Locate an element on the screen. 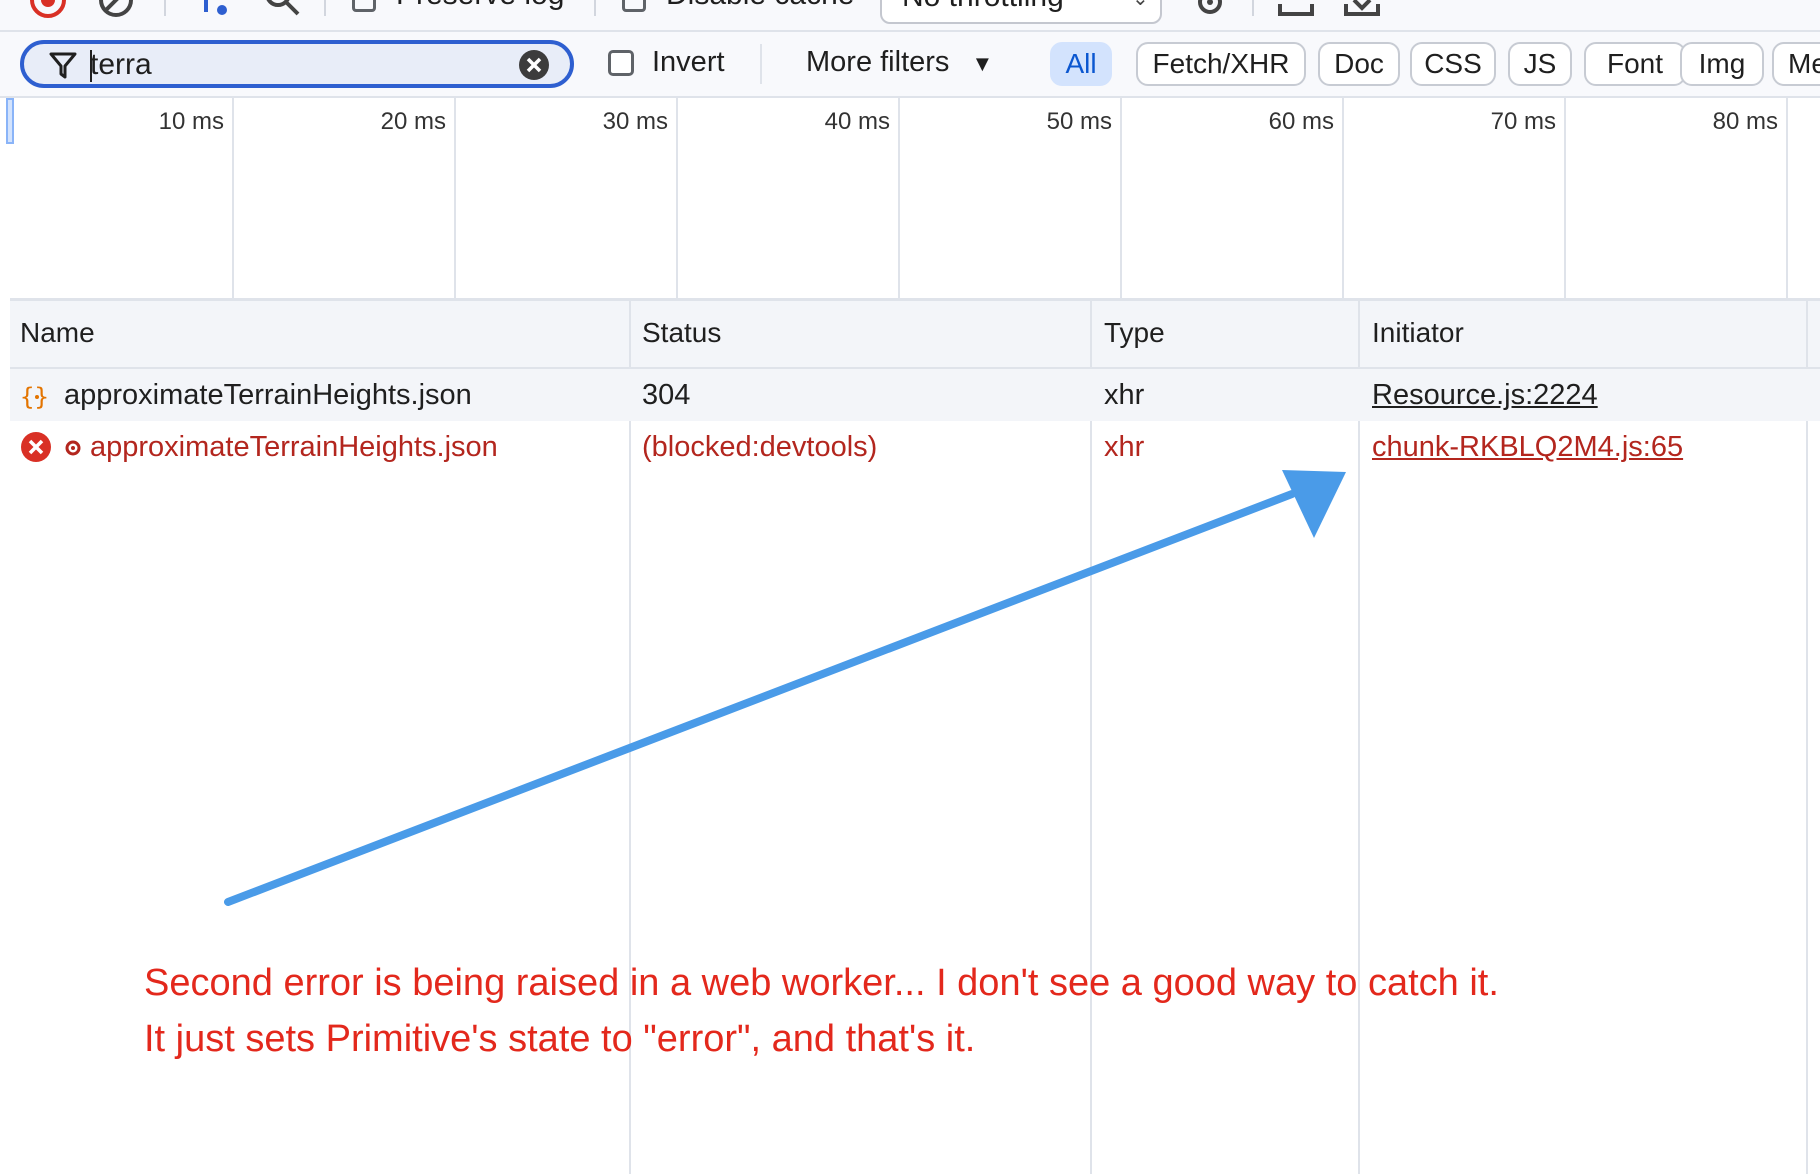 The width and height of the screenshot is (1820, 1174). annotation-arrow-head is located at coordinates (1314, 504).